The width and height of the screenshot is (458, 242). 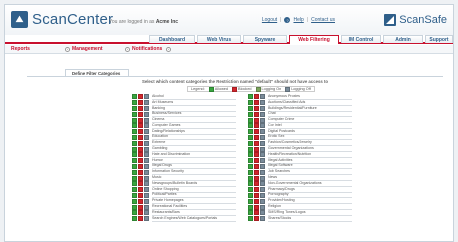 What do you see at coordinates (323, 20) in the screenshot?
I see `contact-link: Contact us` at bounding box center [323, 20].